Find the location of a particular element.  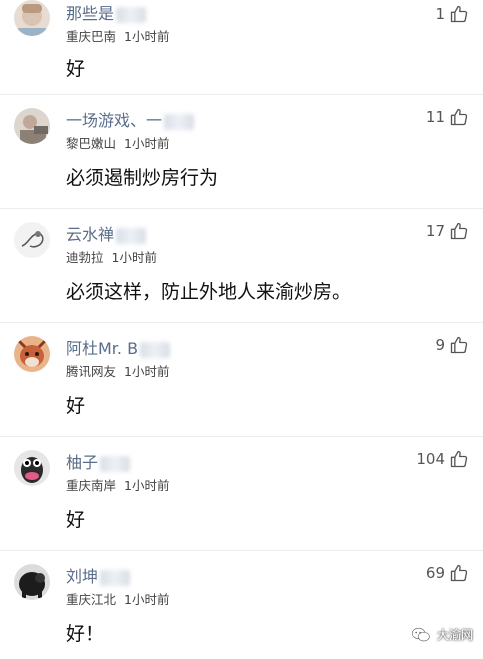

commenter-name: 阿杜Mr. B is located at coordinates (118, 347).